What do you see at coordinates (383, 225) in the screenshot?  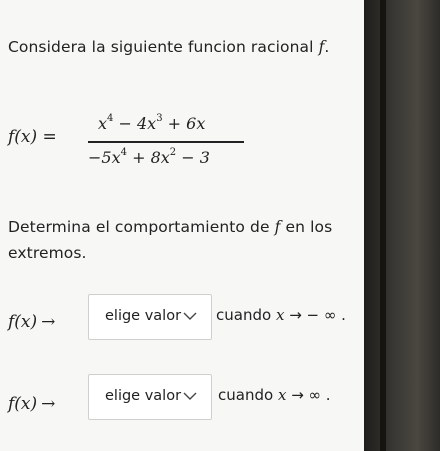 I see `screen-edge` at bounding box center [383, 225].